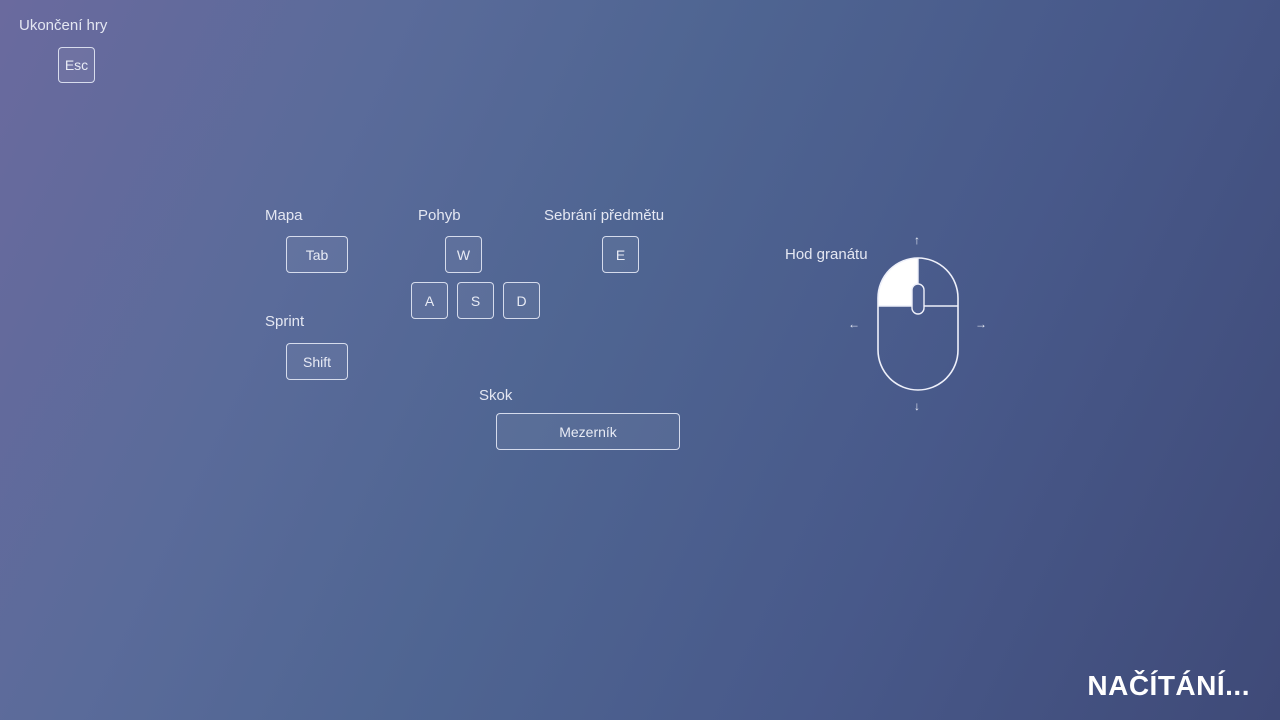 The height and width of the screenshot is (720, 1280). I want to click on arrow-up-icon: ↑, so click(917, 240).